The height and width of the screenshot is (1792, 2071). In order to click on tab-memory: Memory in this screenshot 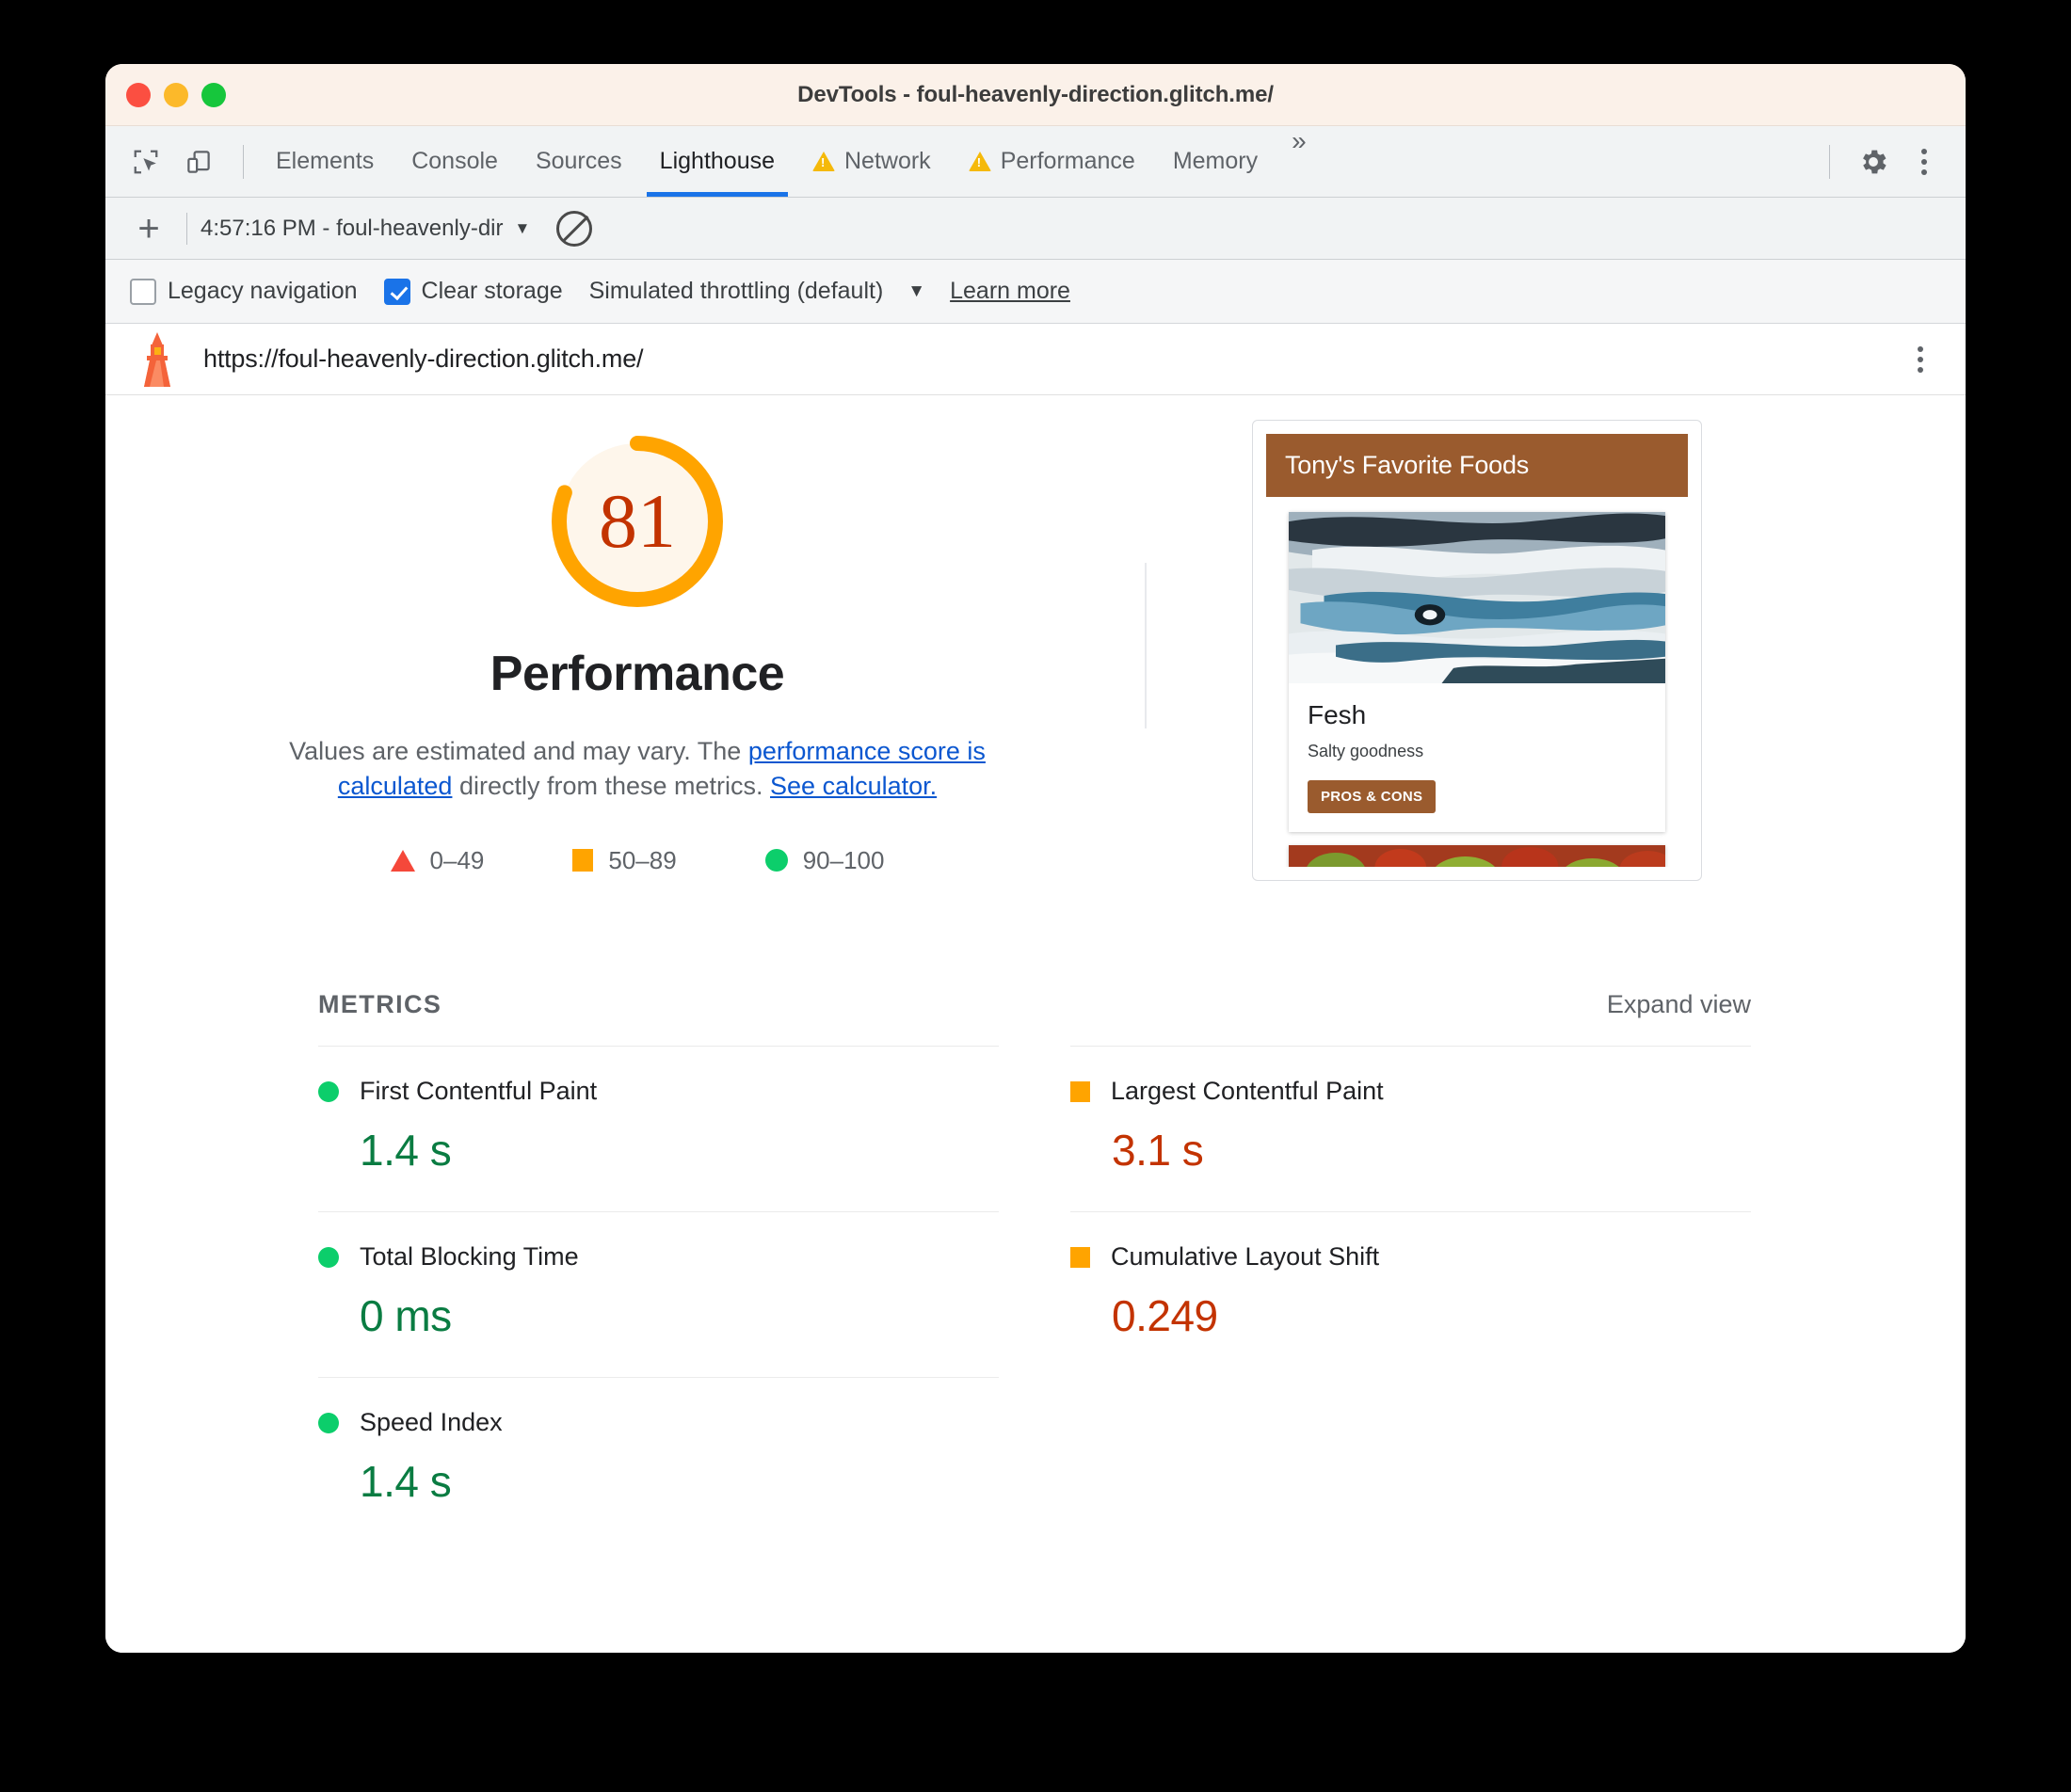, I will do `click(1215, 161)`.